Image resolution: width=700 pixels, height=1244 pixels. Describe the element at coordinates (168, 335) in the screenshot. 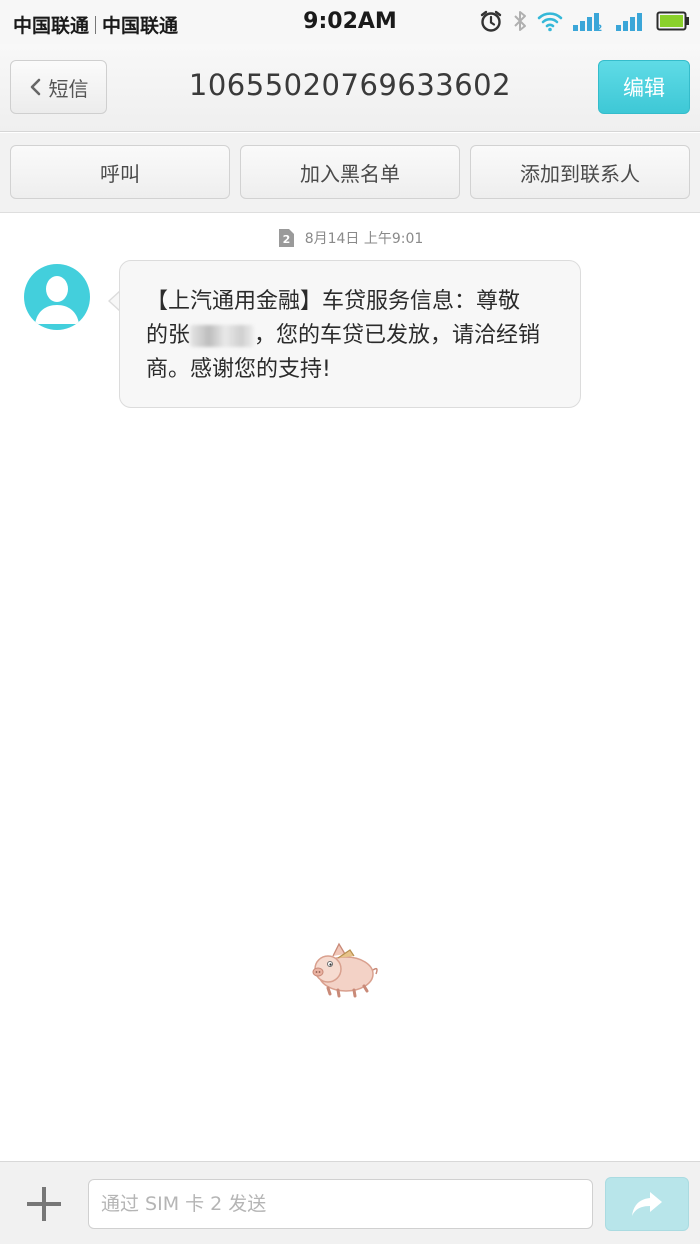

I see `message-line-2-prefix: 的张` at that location.